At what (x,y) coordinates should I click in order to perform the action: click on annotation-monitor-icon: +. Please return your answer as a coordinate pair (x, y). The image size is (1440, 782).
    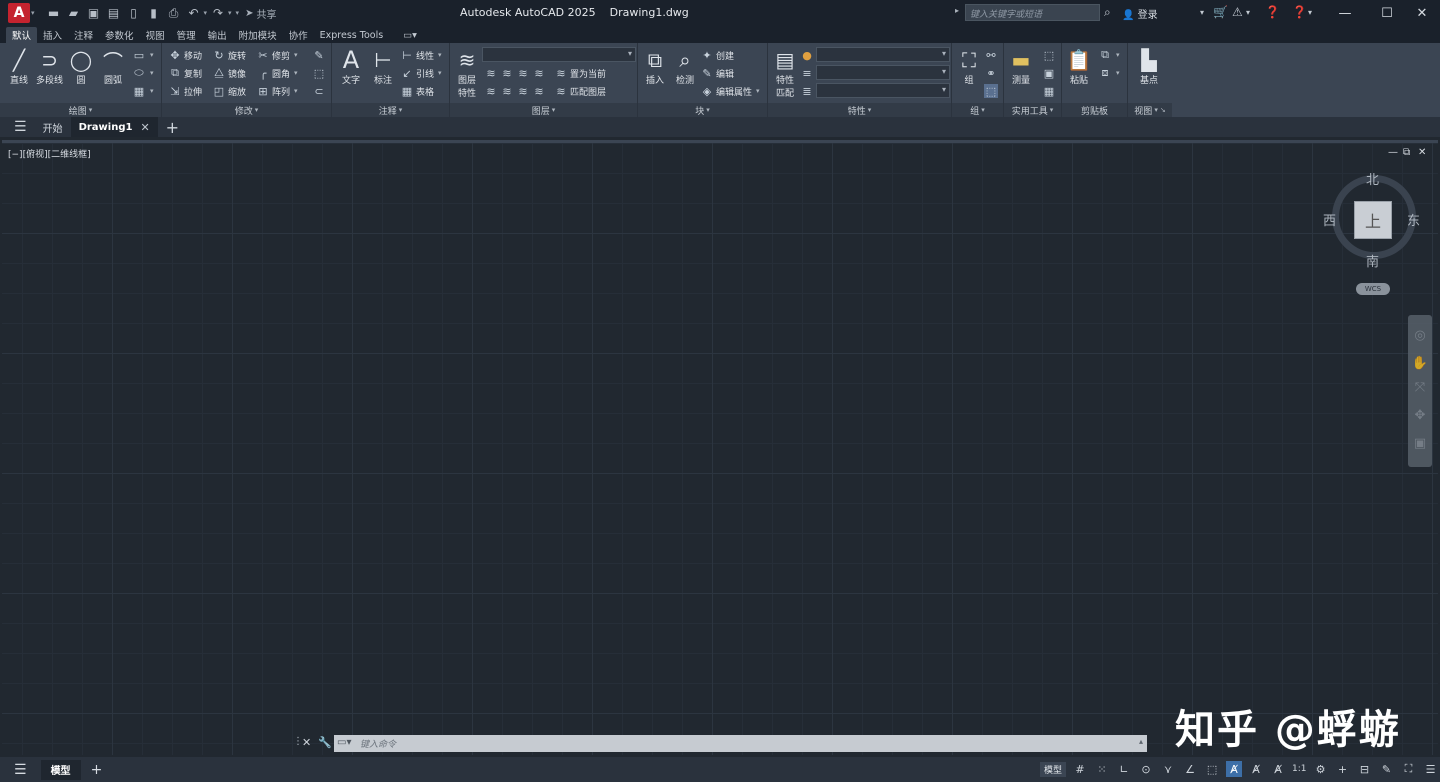
    Looking at the image, I should click on (1343, 769).